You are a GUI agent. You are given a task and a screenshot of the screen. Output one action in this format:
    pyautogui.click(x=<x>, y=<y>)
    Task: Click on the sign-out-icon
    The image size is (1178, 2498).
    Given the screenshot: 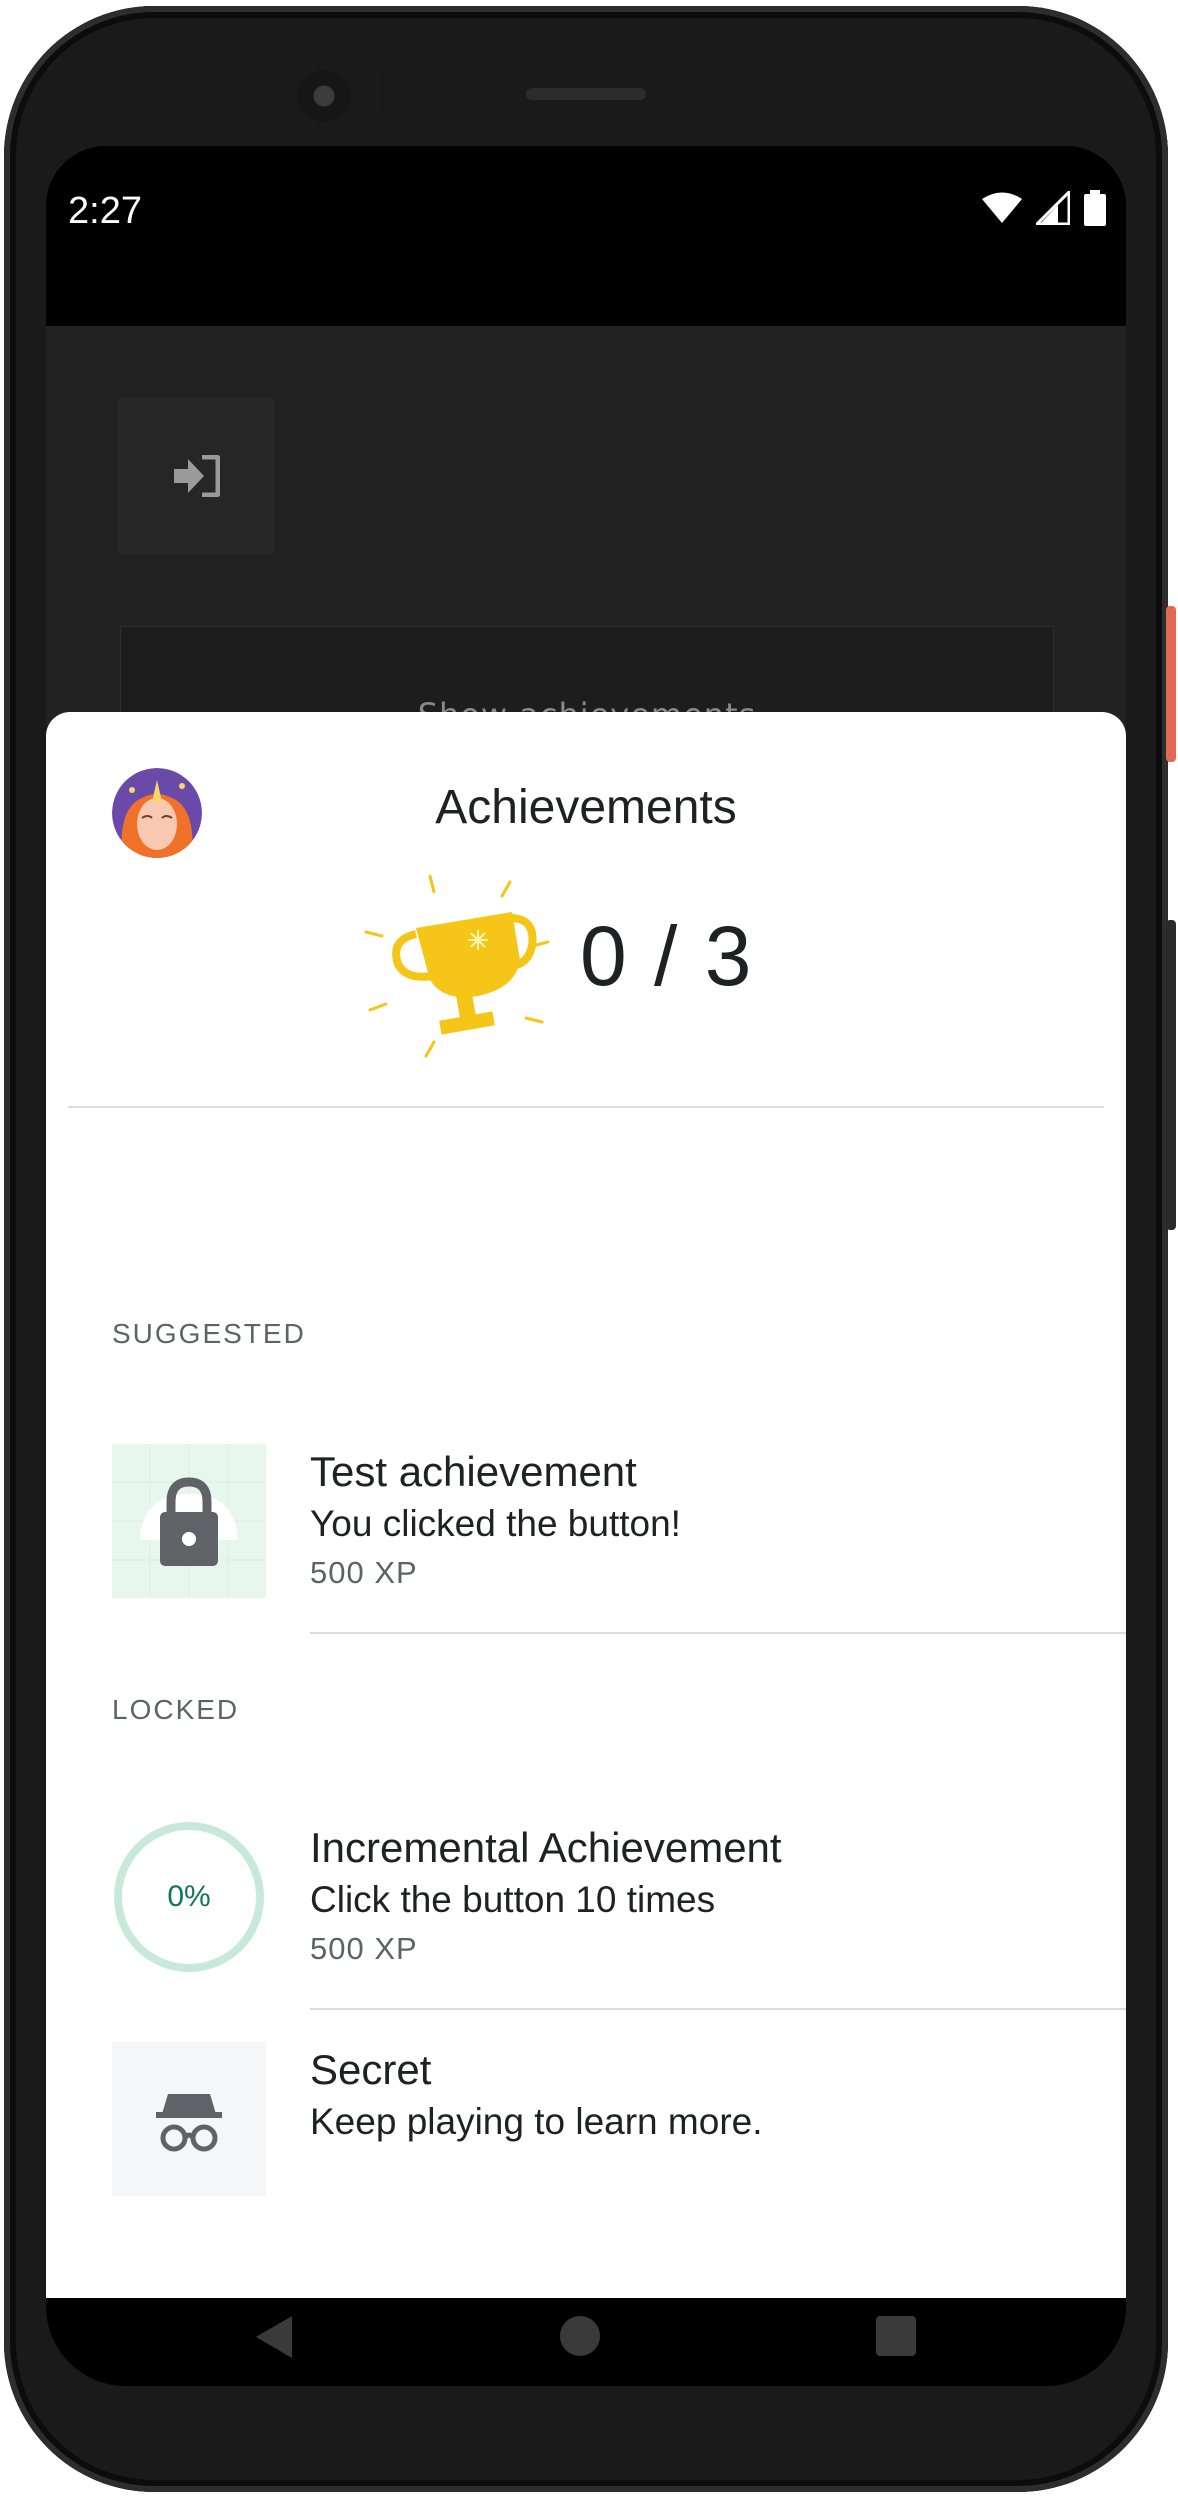 What is the action you would take?
    pyautogui.click(x=197, y=476)
    